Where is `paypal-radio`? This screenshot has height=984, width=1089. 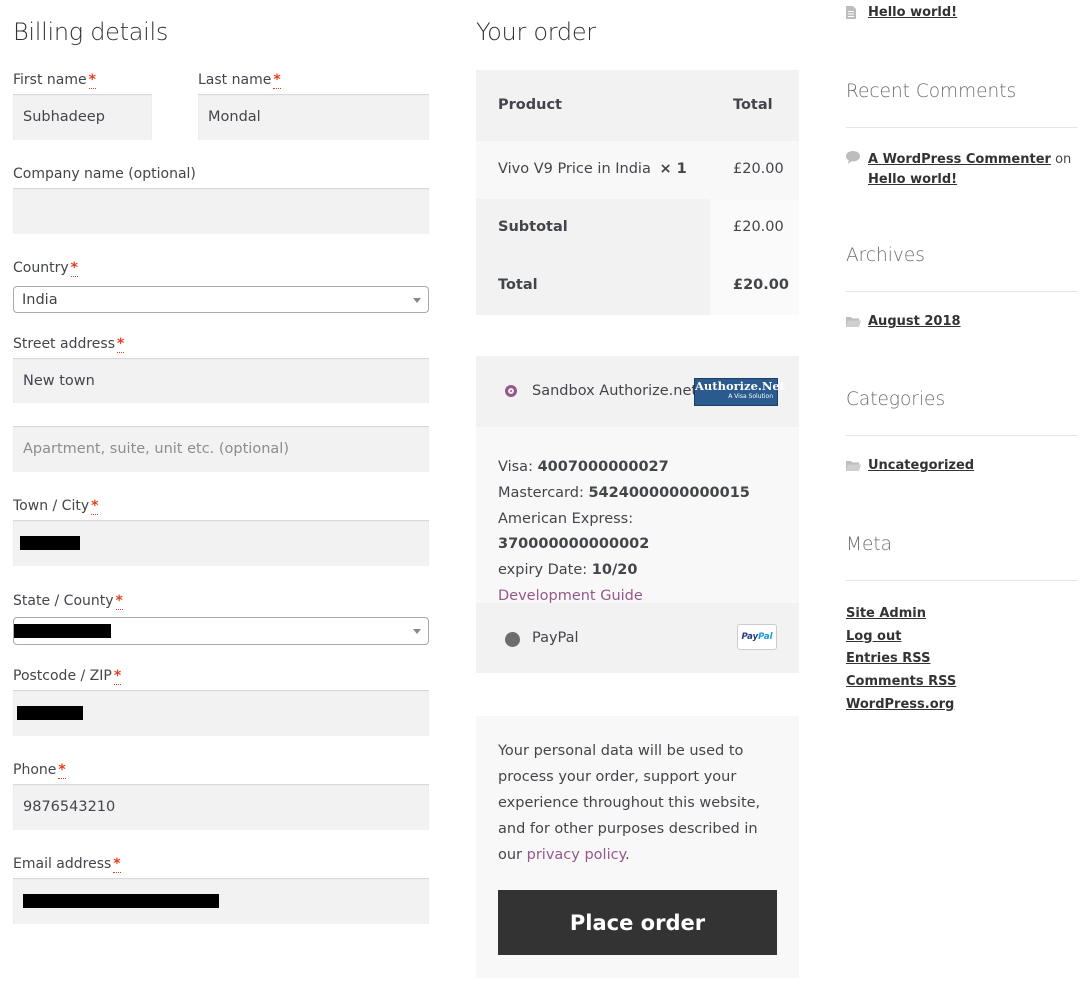 paypal-radio is located at coordinates (512, 639).